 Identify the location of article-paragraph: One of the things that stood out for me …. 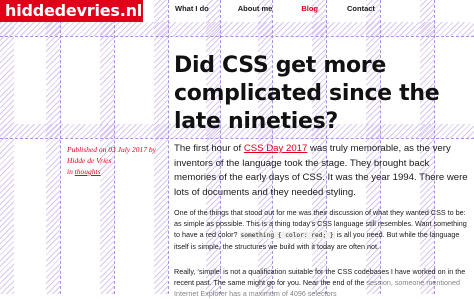
(320, 229).